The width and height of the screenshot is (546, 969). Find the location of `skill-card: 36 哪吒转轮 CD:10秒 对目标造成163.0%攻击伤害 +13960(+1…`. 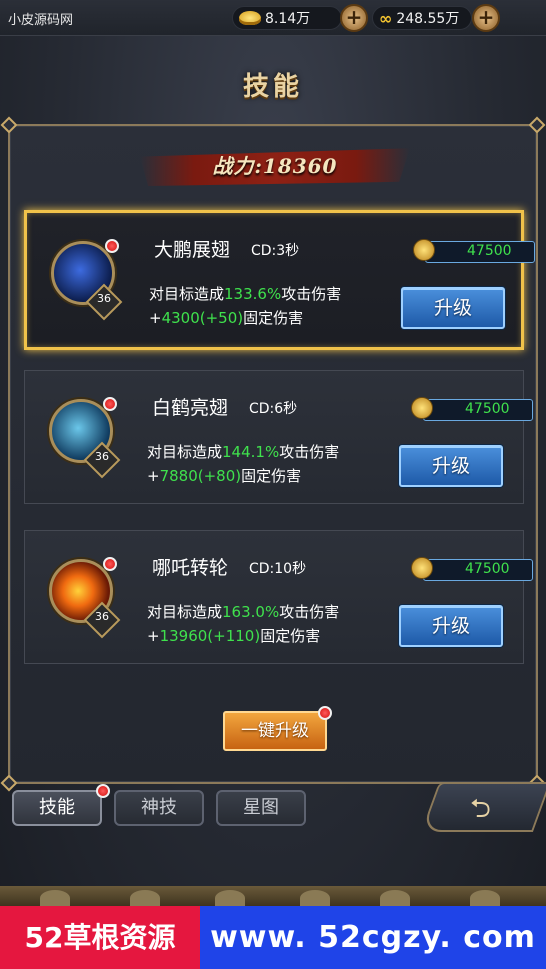

skill-card: 36 哪吒转轮 CD:10秒 对目标造成163.0%攻击伤害 +13960(+1… is located at coordinates (278, 597).